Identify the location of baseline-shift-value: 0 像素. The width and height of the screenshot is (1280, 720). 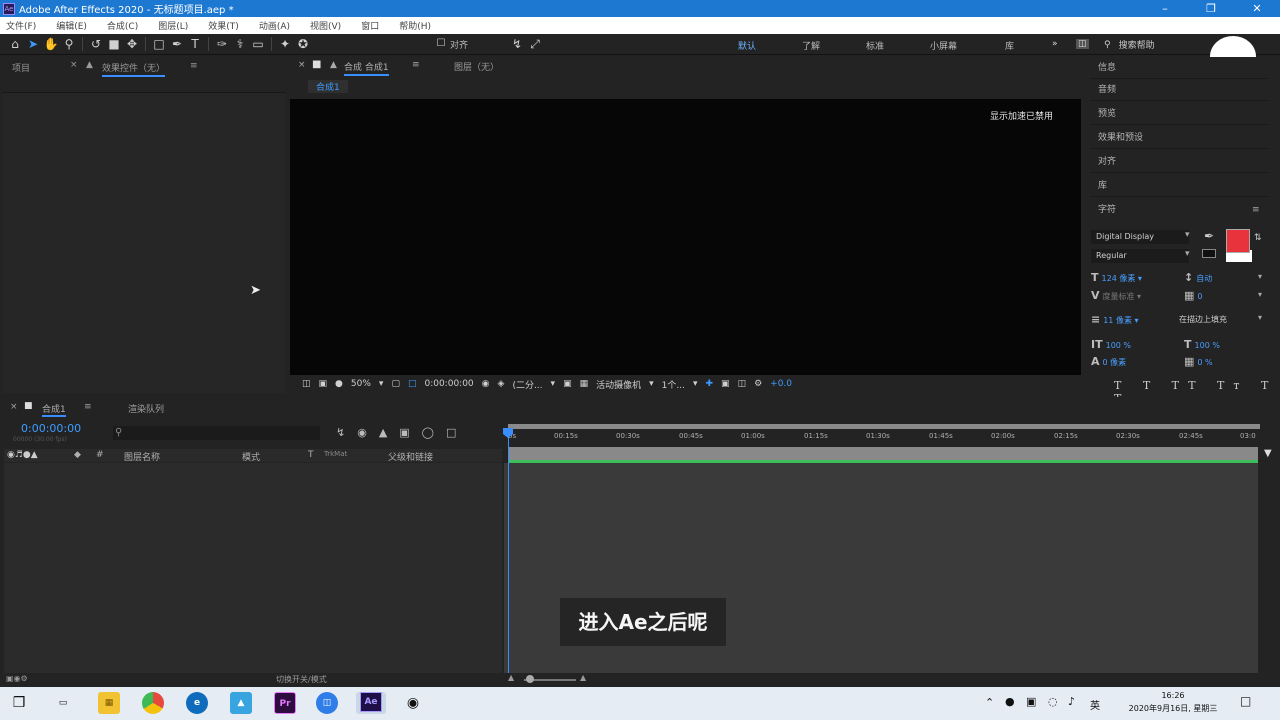
(1115, 362).